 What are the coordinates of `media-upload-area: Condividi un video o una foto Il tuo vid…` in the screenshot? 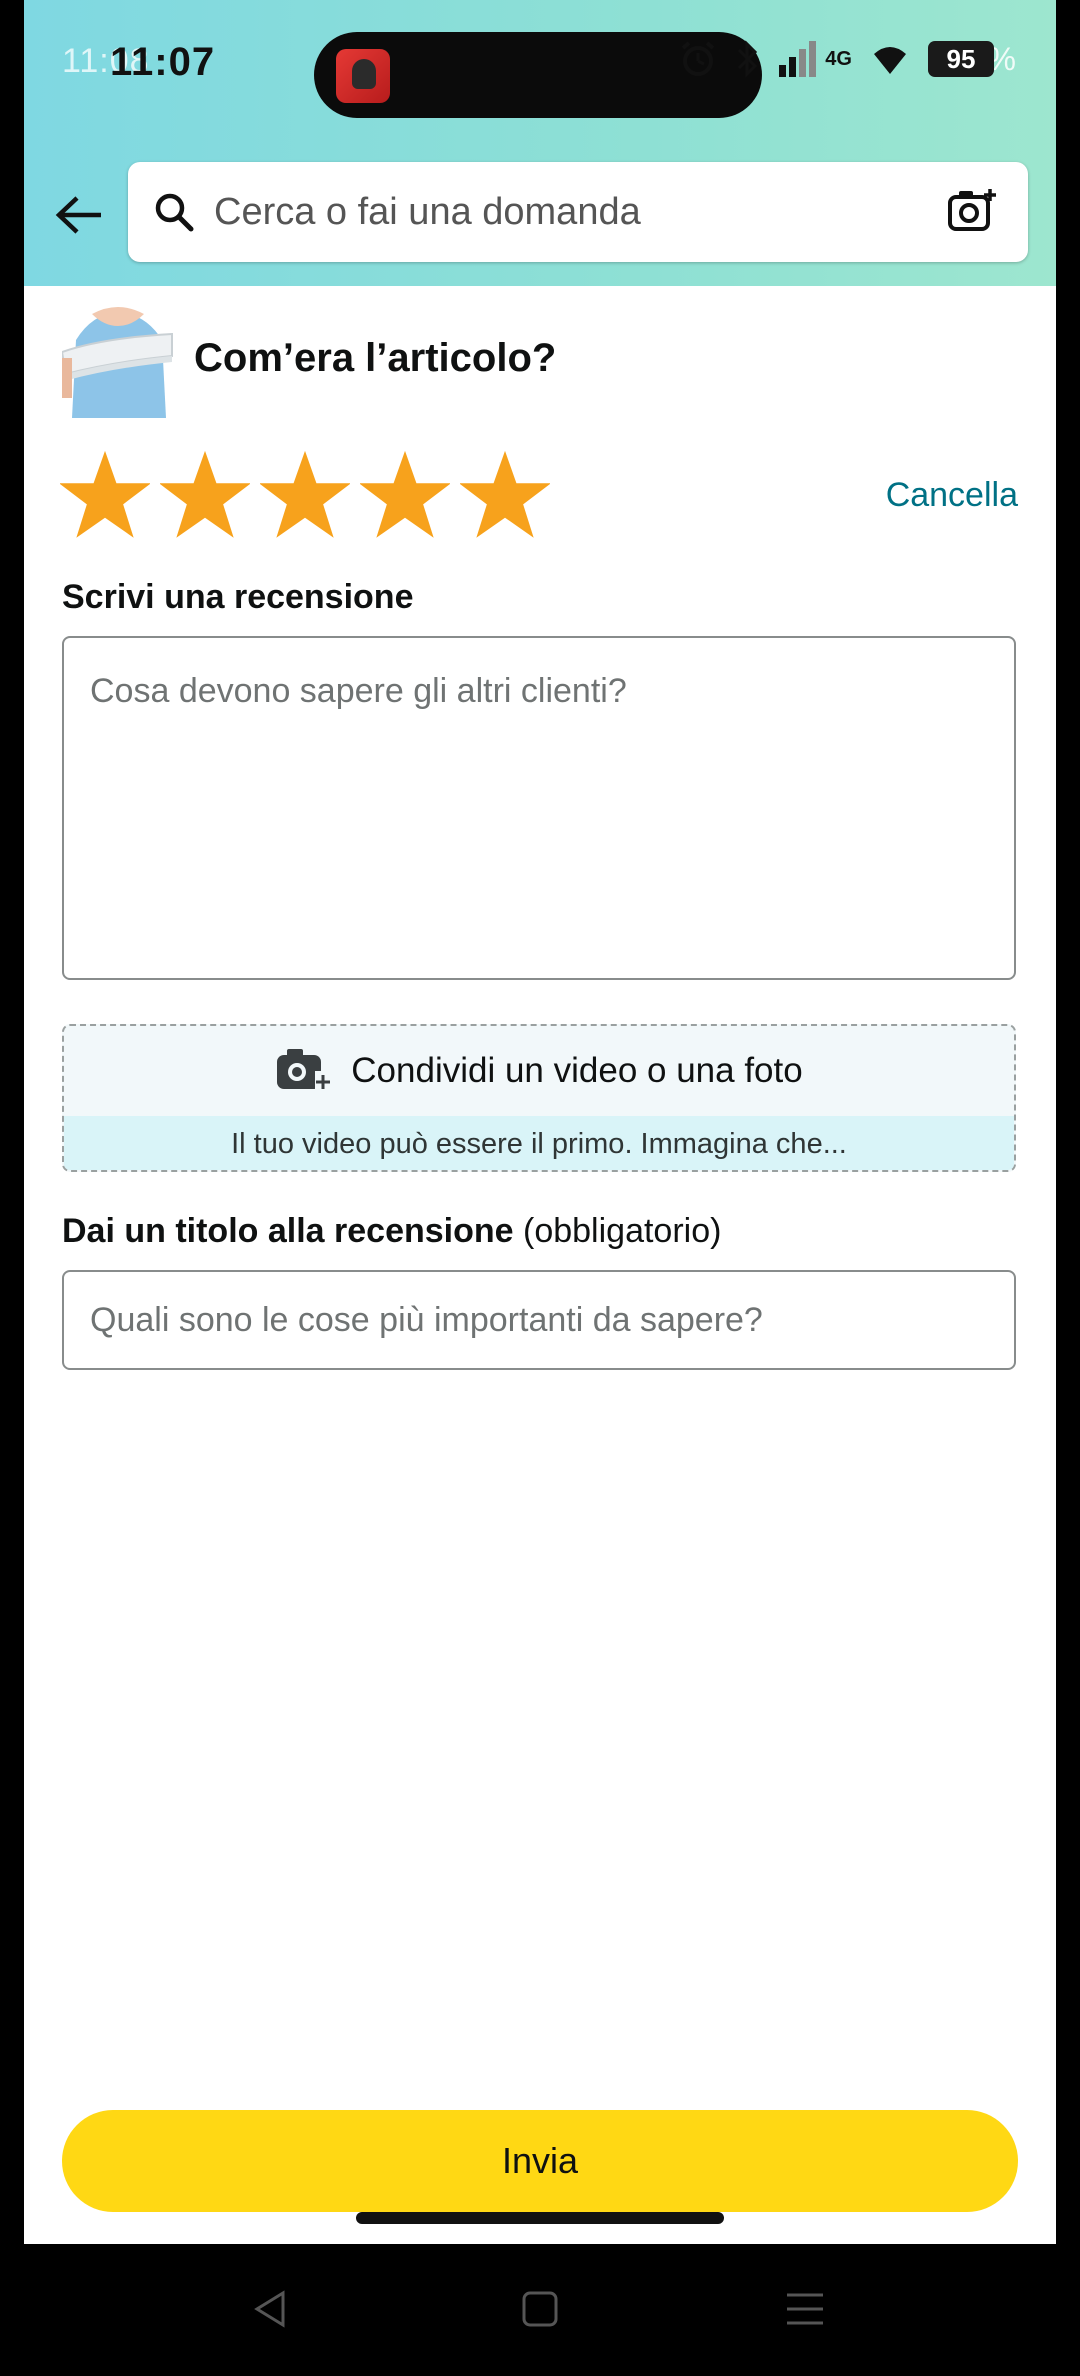 It's located at (539, 1098).